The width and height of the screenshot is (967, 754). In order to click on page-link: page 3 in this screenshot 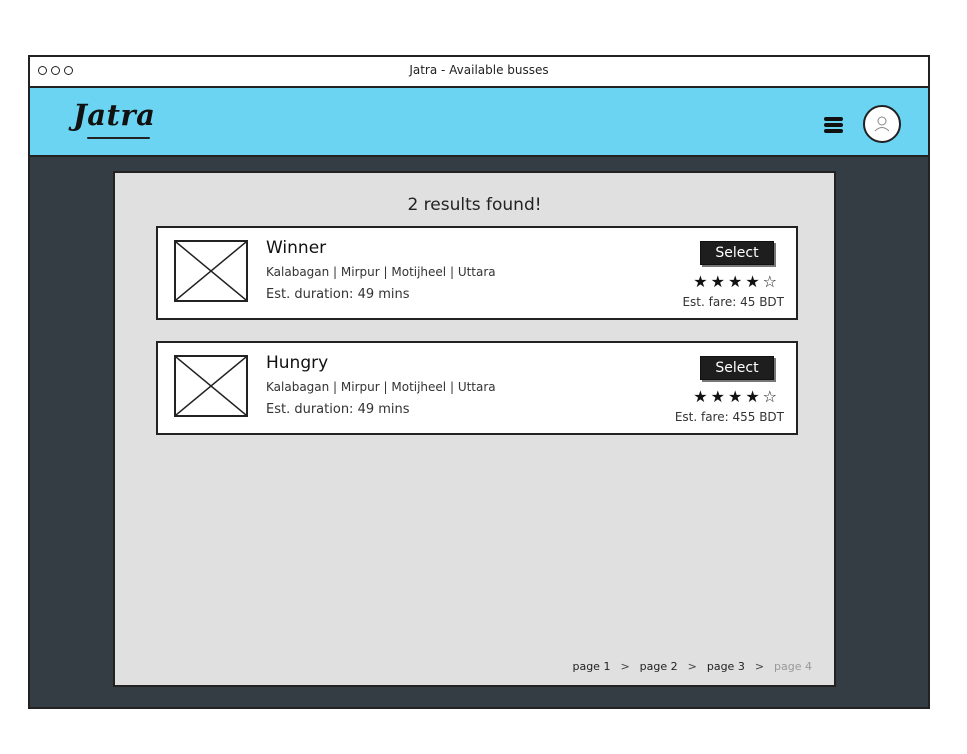, I will do `click(726, 666)`.